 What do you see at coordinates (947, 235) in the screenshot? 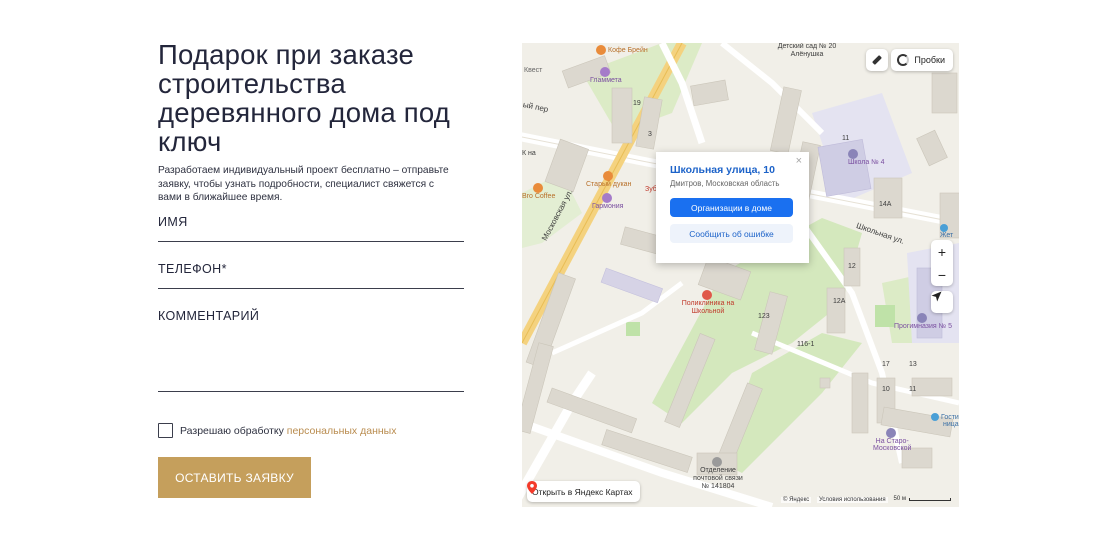
I see `poi-label: Жет` at bounding box center [947, 235].